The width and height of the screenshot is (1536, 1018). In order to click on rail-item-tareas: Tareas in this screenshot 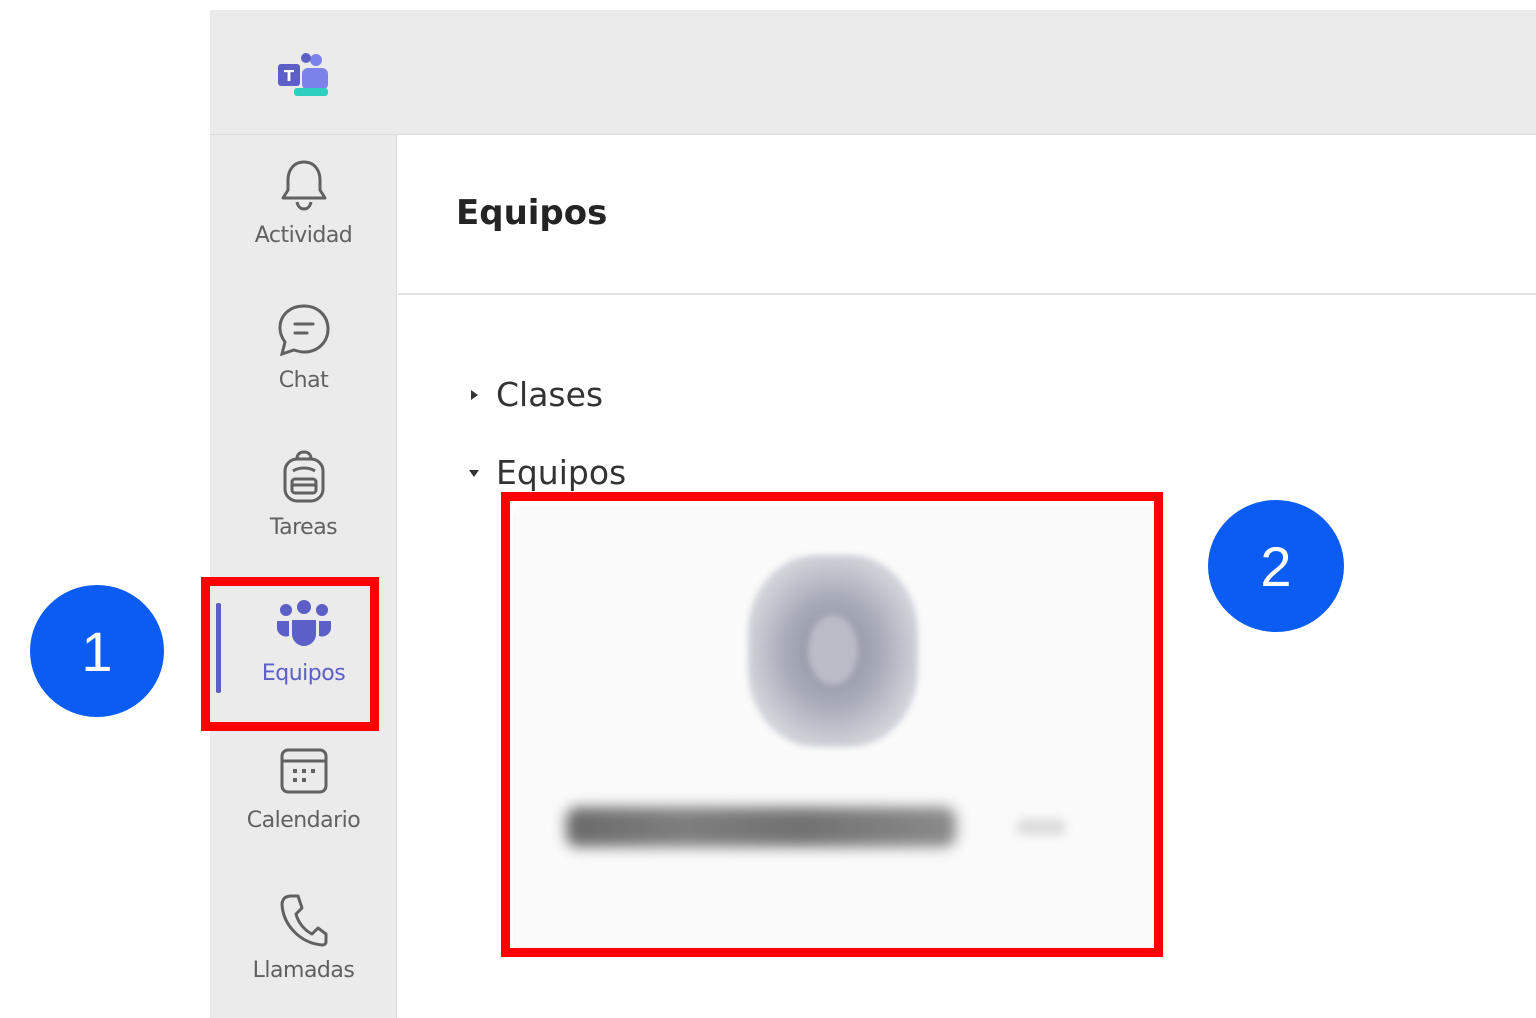, I will do `click(303, 497)`.